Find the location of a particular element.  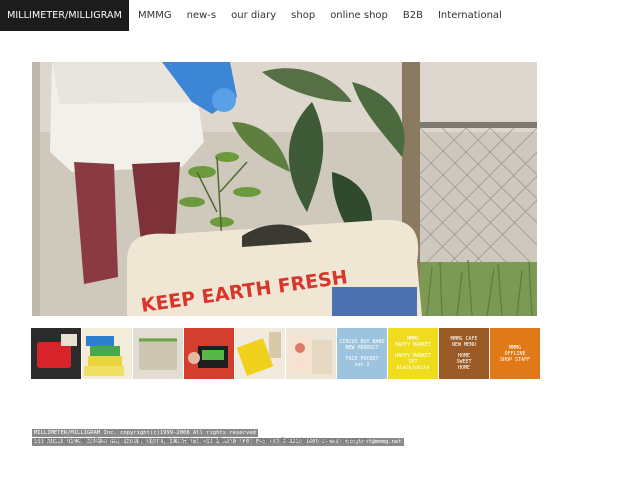

nav-item-online-shop: online shop is located at coordinates (359, 15).